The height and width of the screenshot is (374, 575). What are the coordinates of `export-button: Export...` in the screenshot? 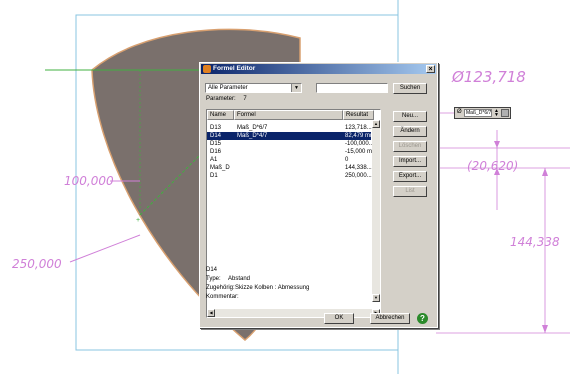 It's located at (410, 176).